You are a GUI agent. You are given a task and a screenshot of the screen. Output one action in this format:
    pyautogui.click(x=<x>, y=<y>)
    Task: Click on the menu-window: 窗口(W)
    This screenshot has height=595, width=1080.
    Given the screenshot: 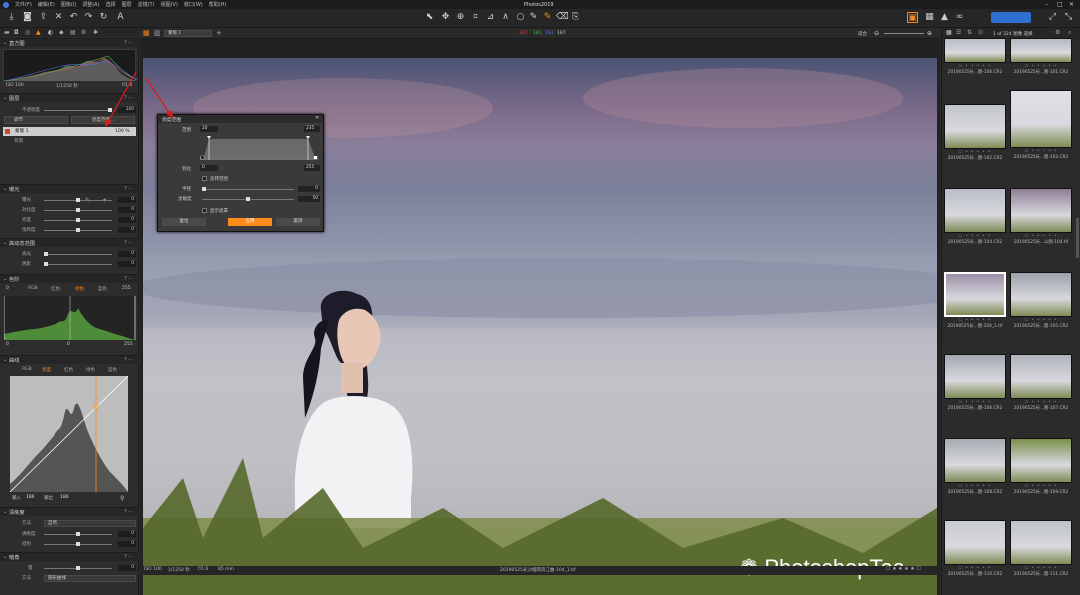 What is the action you would take?
    pyautogui.click(x=193, y=4)
    